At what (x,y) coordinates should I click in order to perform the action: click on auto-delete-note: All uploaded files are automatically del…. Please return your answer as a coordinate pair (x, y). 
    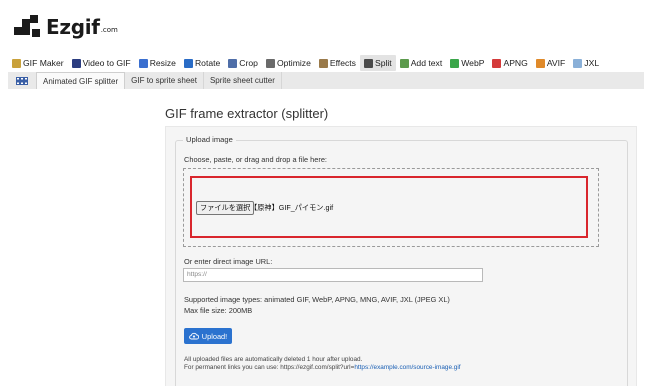
    Looking at the image, I should click on (273, 359).